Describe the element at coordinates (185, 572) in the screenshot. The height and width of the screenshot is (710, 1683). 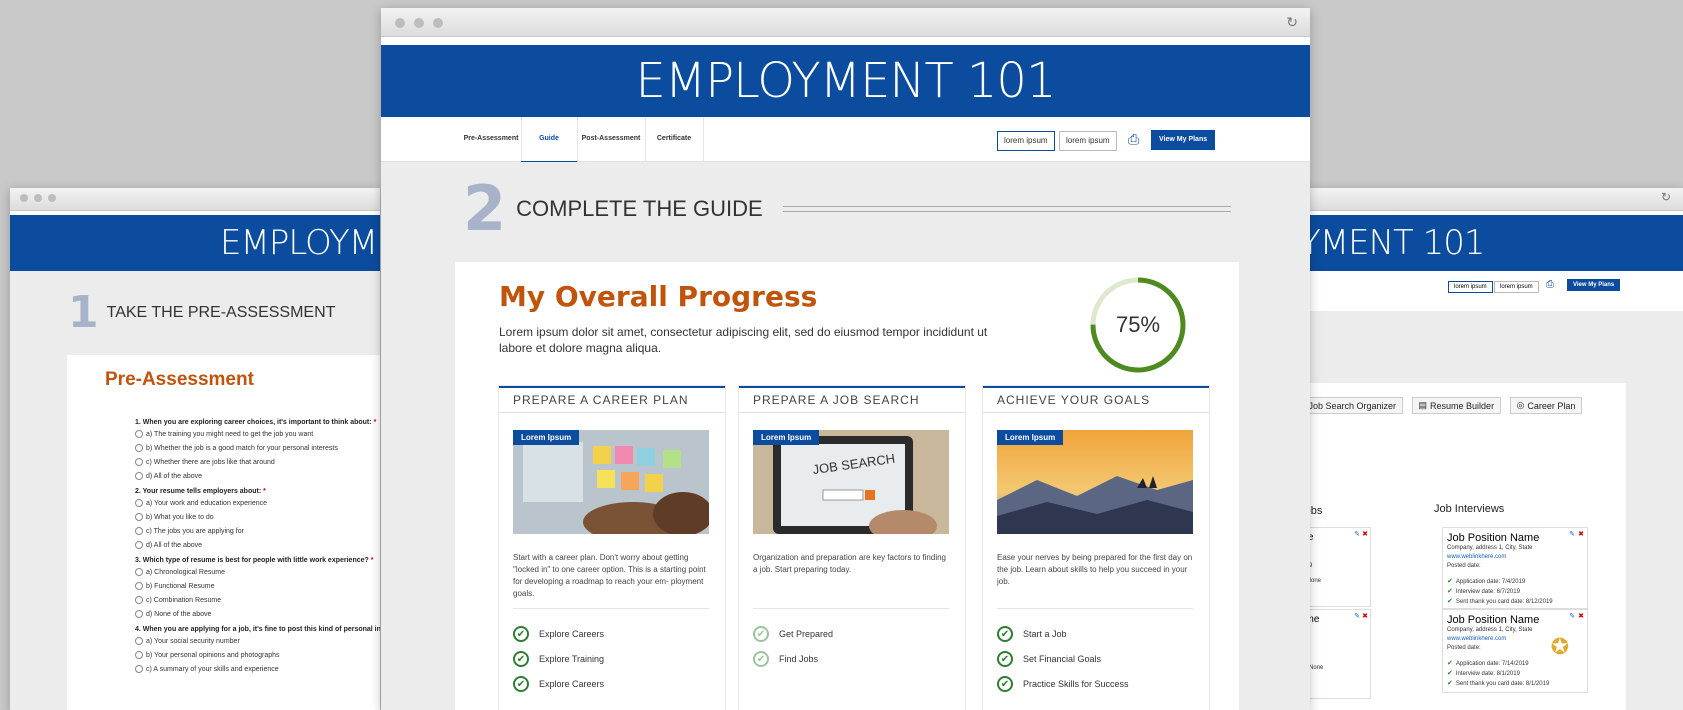
I see `answer-label: a) Chronological Resume` at that location.